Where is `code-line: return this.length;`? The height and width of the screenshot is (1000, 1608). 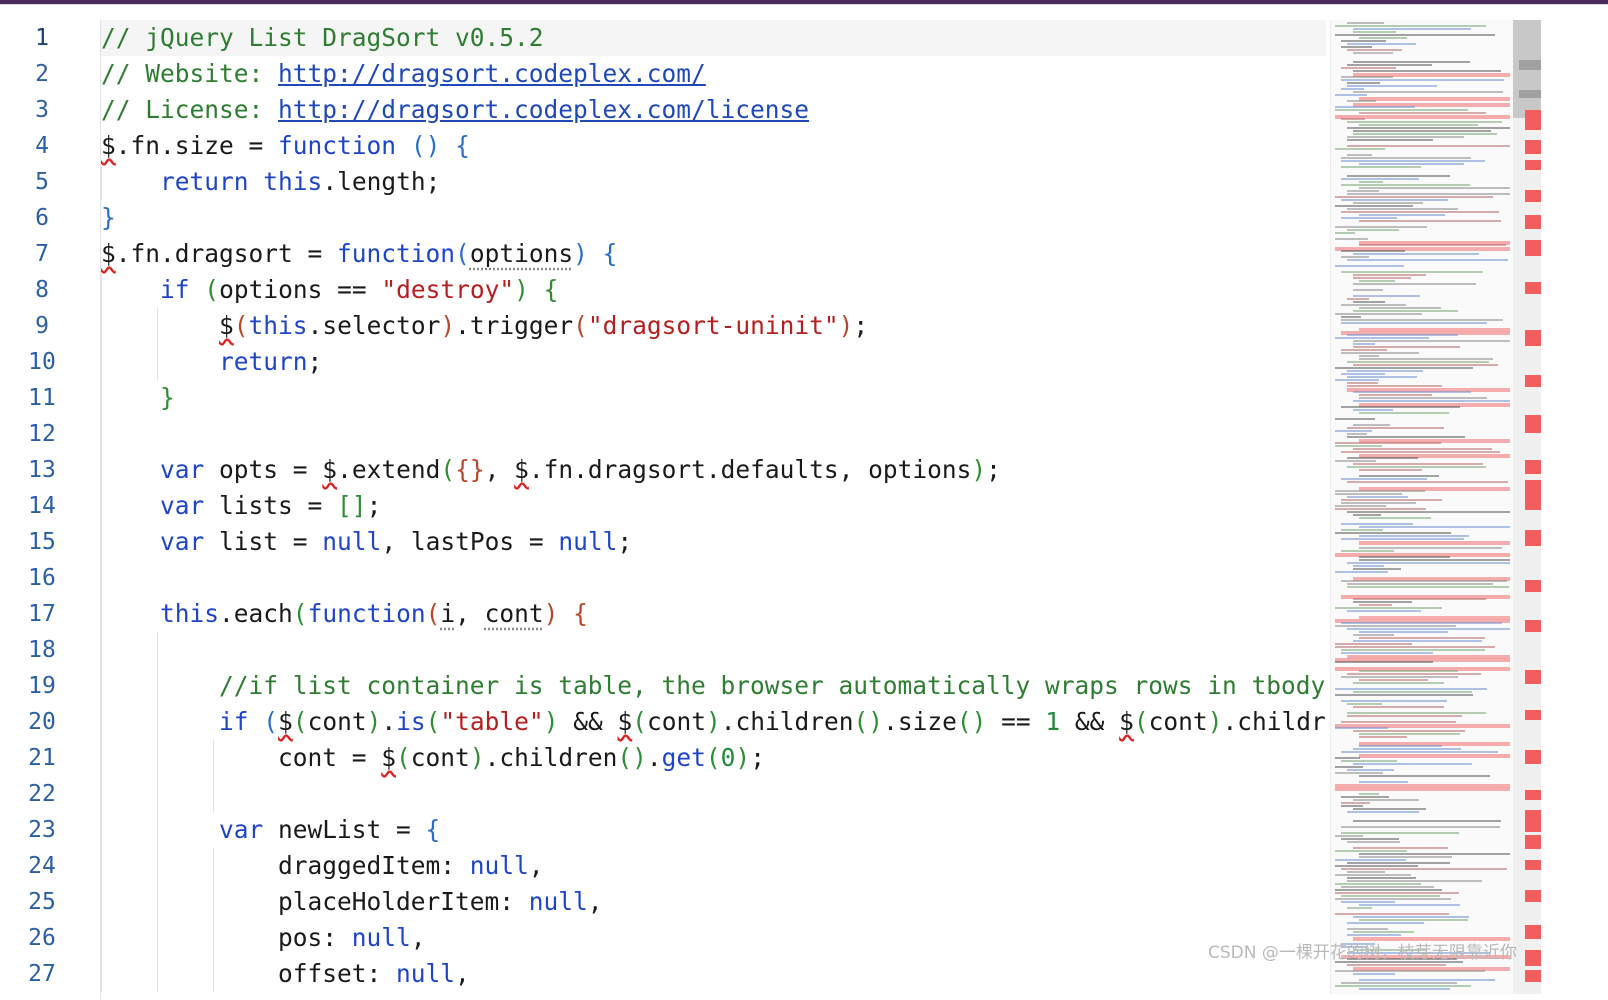 code-line: return this.length; is located at coordinates (713, 182).